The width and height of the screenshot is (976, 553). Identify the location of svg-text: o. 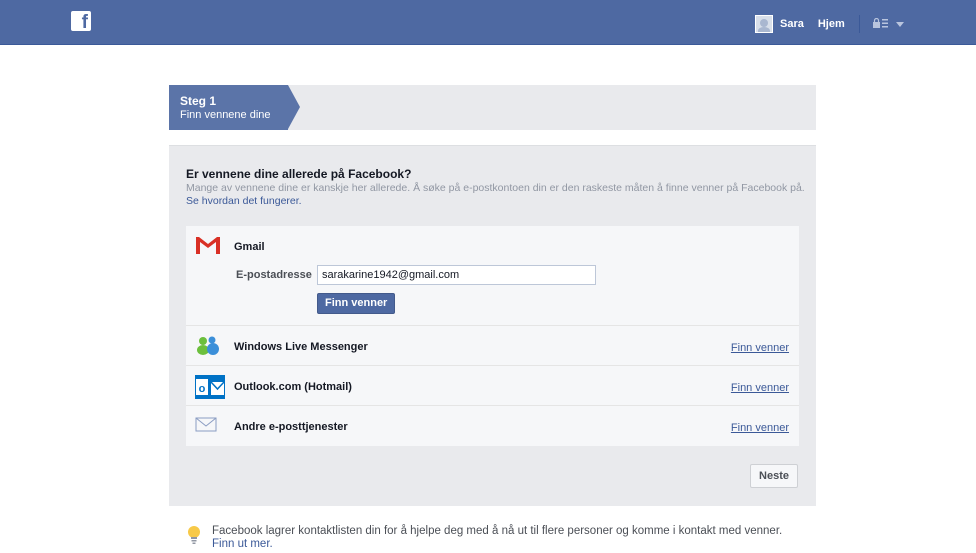
(202, 389).